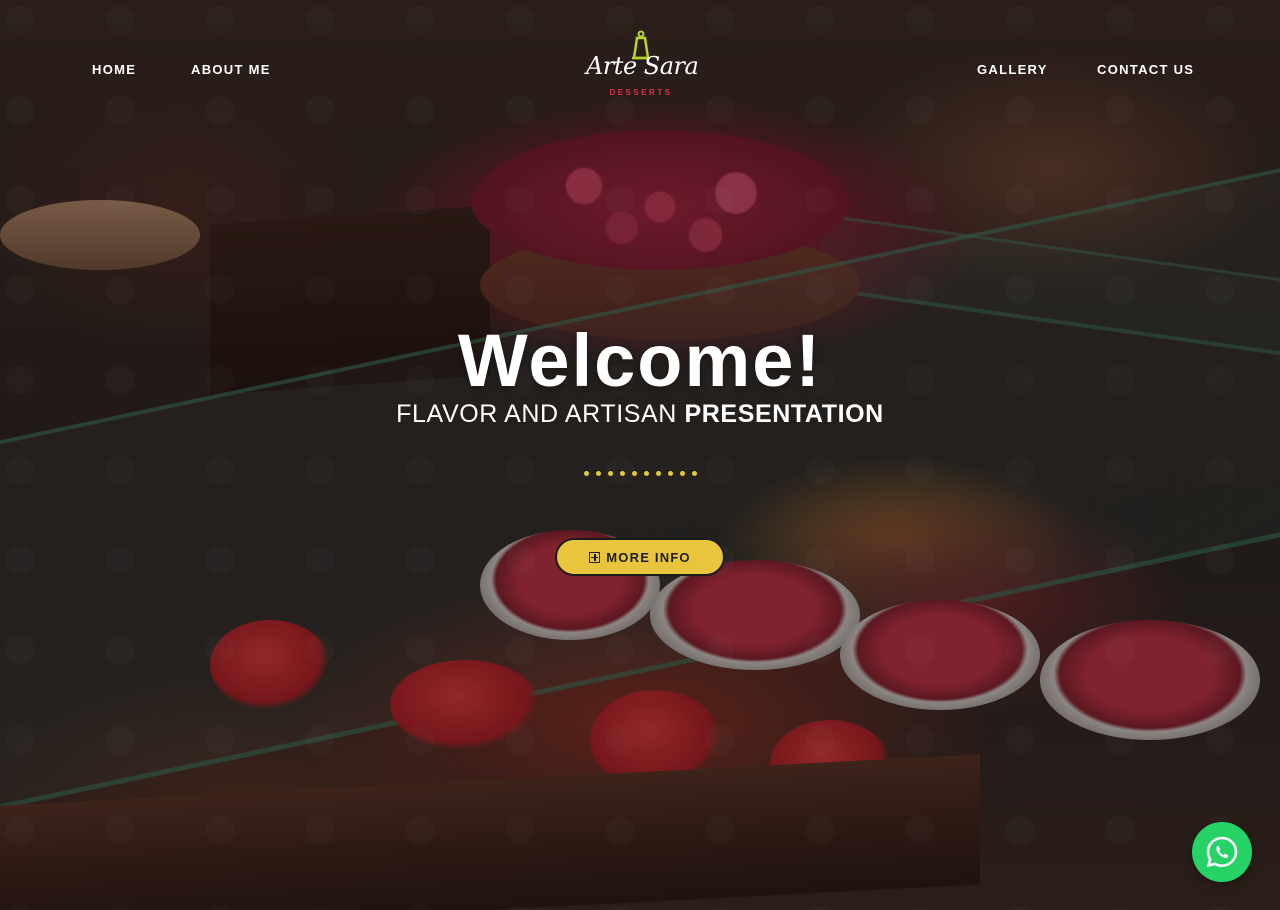 The image size is (1280, 910). What do you see at coordinates (648, 557) in the screenshot?
I see `more-info-label: MORE INFO` at bounding box center [648, 557].